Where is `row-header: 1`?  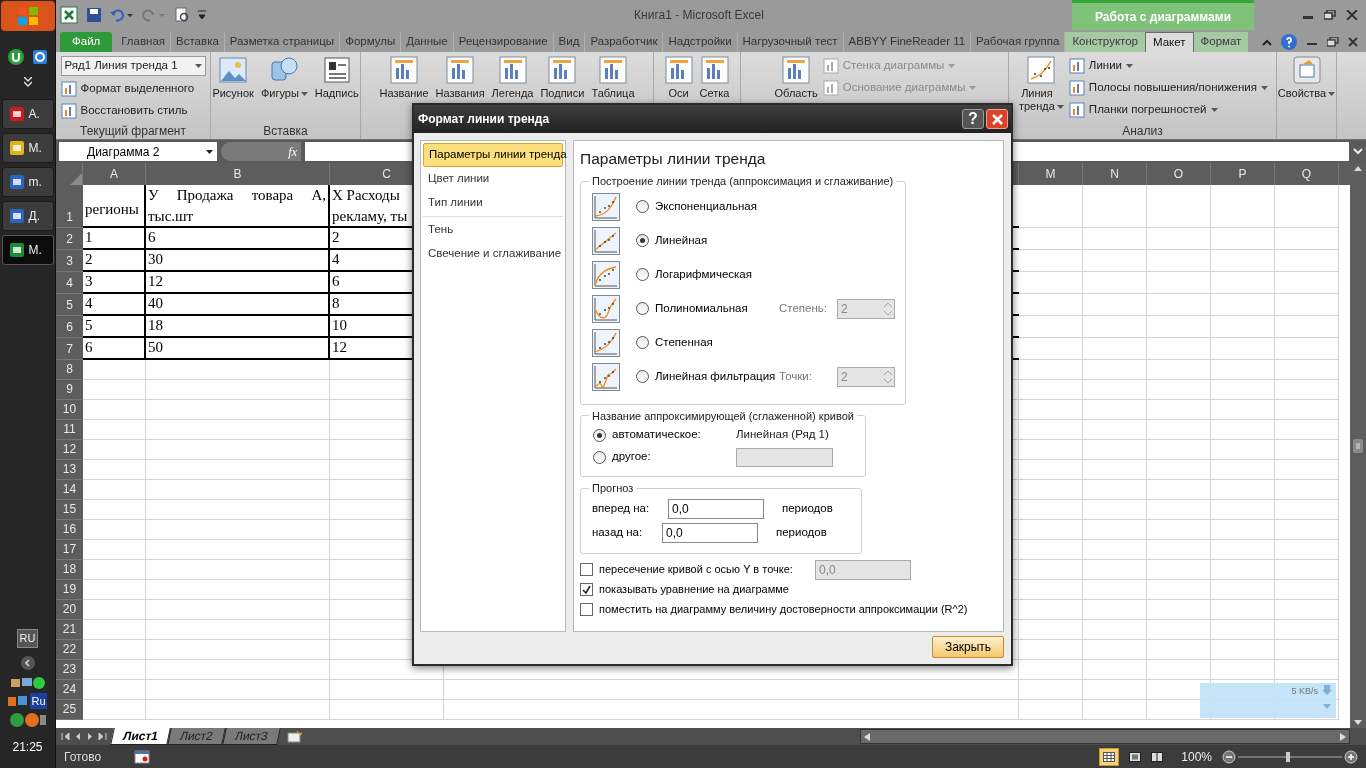 row-header: 1 is located at coordinates (69, 206).